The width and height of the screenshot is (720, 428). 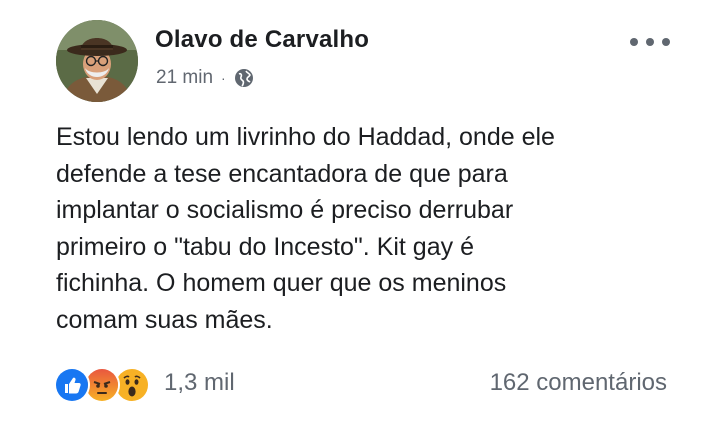 What do you see at coordinates (281, 283) in the screenshot?
I see `post-text-line: fichinha. O homem quer que os meninos` at bounding box center [281, 283].